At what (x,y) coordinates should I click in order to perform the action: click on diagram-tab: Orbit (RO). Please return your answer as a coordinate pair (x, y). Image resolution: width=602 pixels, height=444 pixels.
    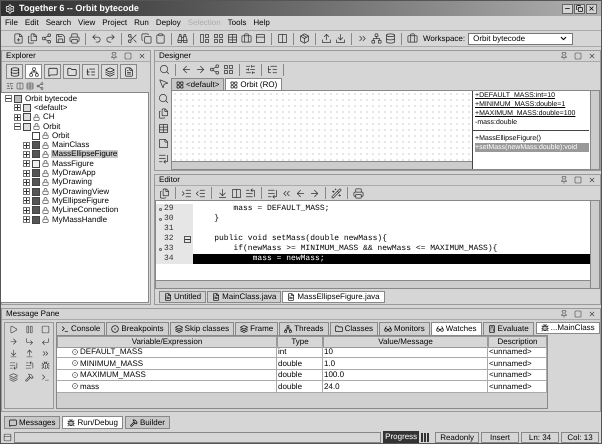
    Looking at the image, I should click on (253, 84).